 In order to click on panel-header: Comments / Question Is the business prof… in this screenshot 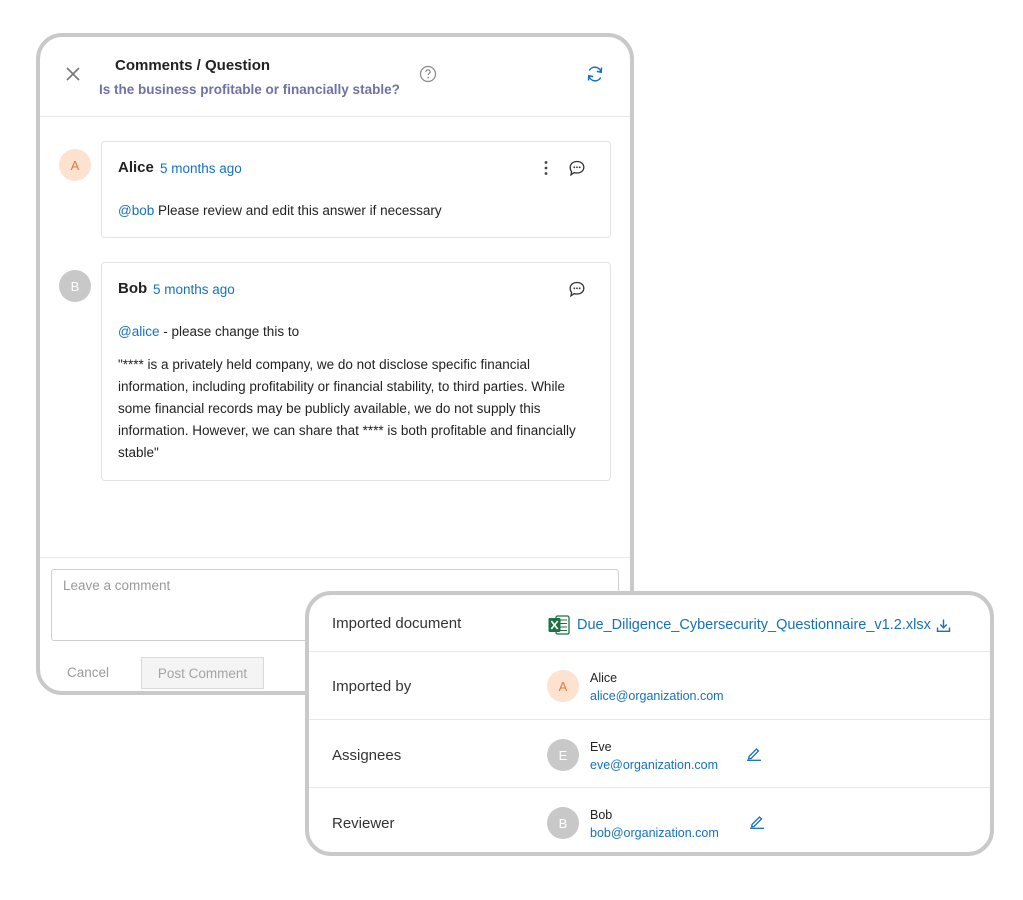, I will do `click(335, 77)`.